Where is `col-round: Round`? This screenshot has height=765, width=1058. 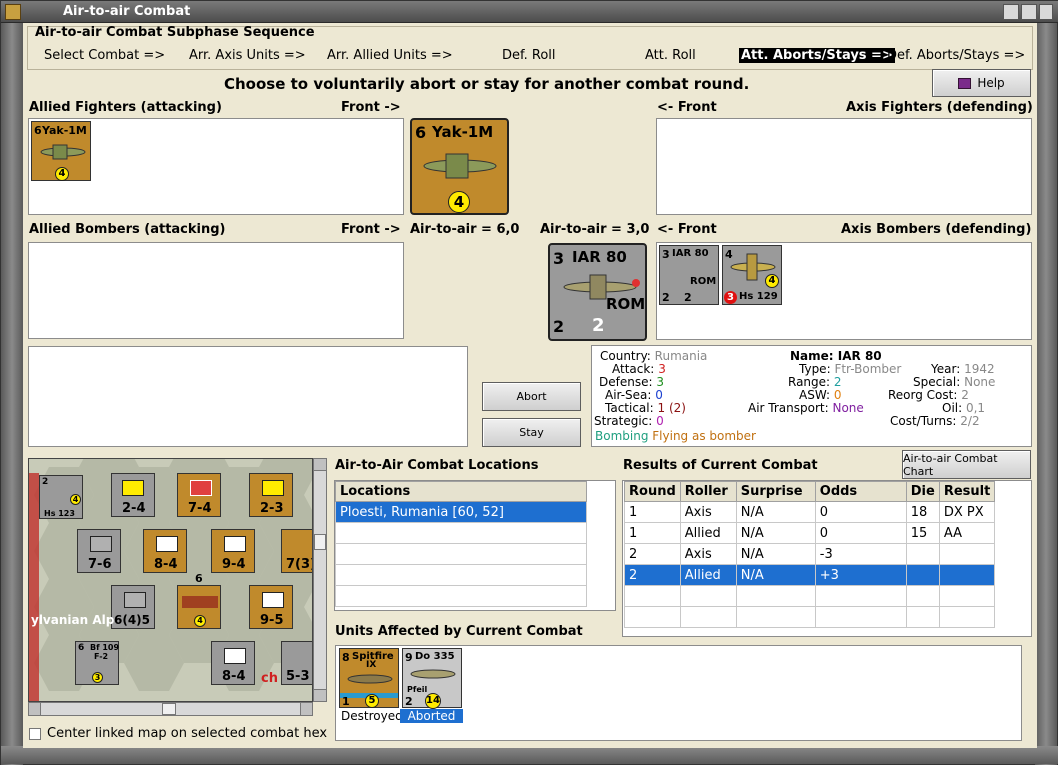 col-round: Round is located at coordinates (652, 491).